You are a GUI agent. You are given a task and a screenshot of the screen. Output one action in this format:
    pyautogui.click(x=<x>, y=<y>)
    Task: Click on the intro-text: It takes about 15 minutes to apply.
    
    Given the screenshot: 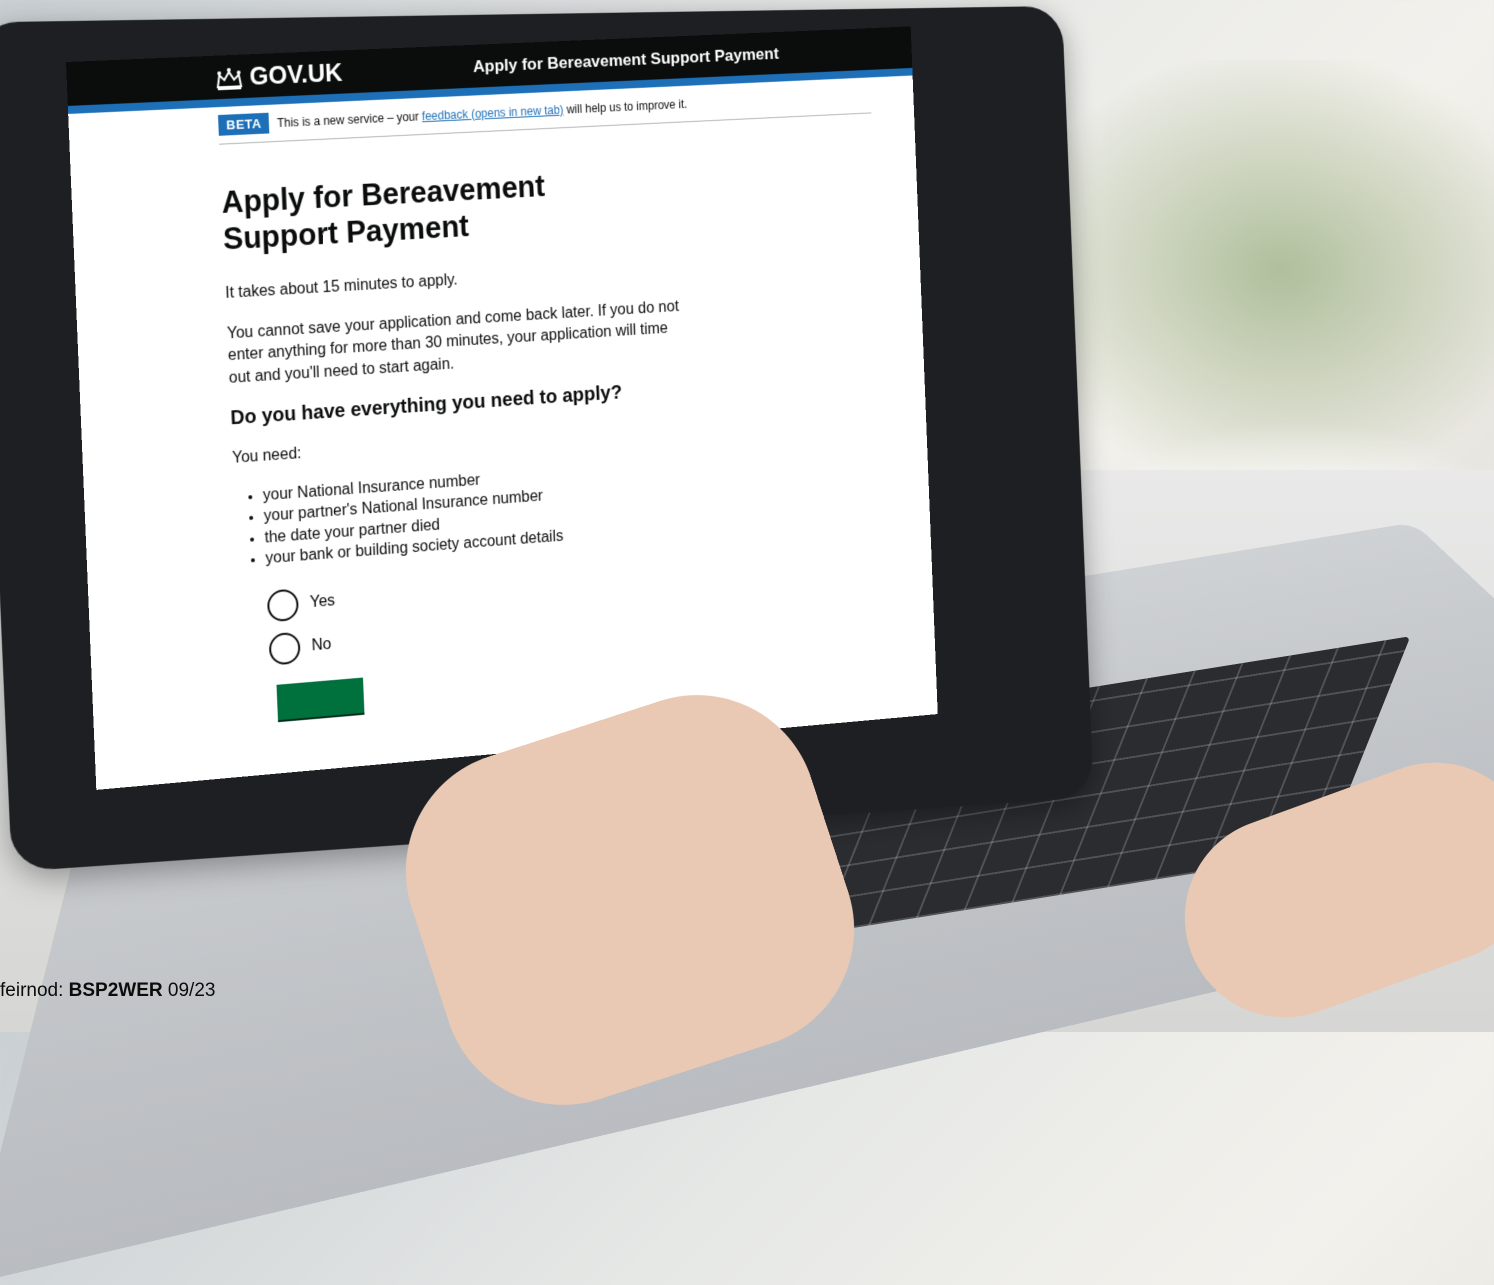 What is the action you would take?
    pyautogui.click(x=342, y=287)
    